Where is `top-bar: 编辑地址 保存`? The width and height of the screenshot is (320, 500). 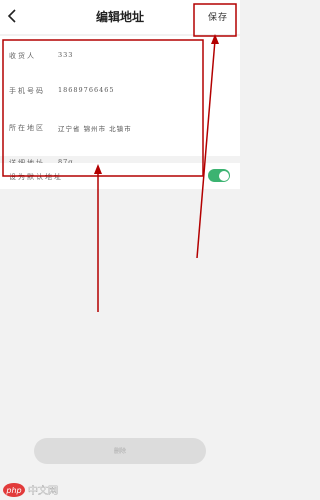
top-bar: 编辑地址 保存 is located at coordinates (120, 17).